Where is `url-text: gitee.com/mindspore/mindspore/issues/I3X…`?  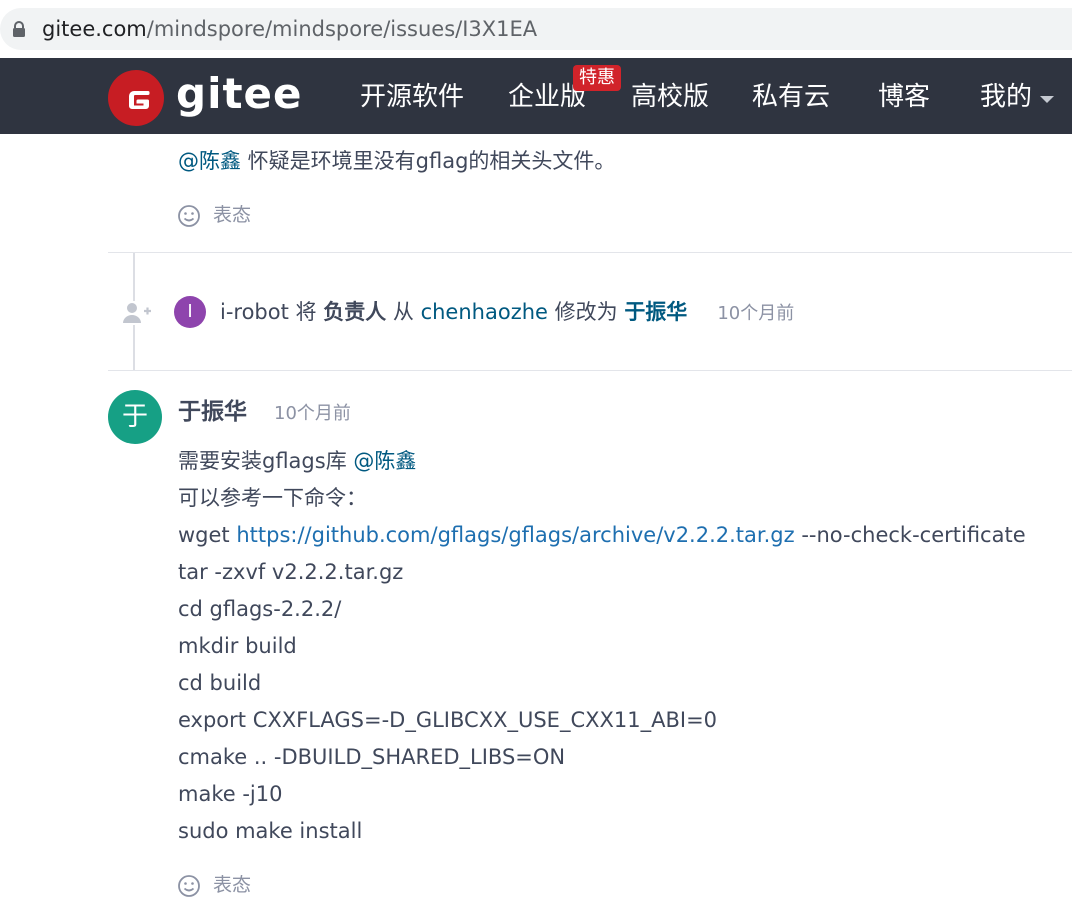
url-text: gitee.com/mindspore/mindspore/issues/I3X… is located at coordinates (289, 29).